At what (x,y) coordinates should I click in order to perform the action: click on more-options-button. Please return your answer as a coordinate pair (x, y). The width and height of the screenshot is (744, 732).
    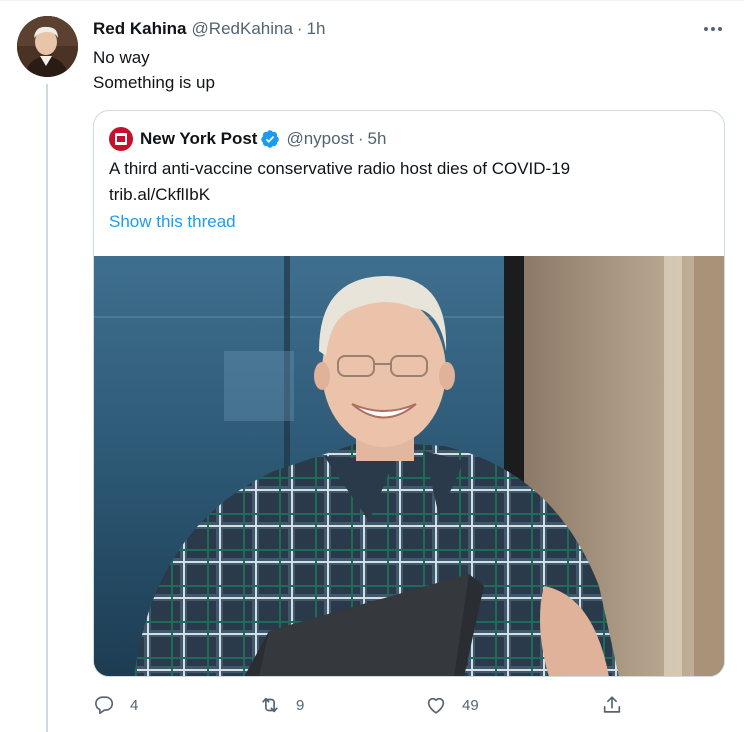
    Looking at the image, I should click on (713, 29).